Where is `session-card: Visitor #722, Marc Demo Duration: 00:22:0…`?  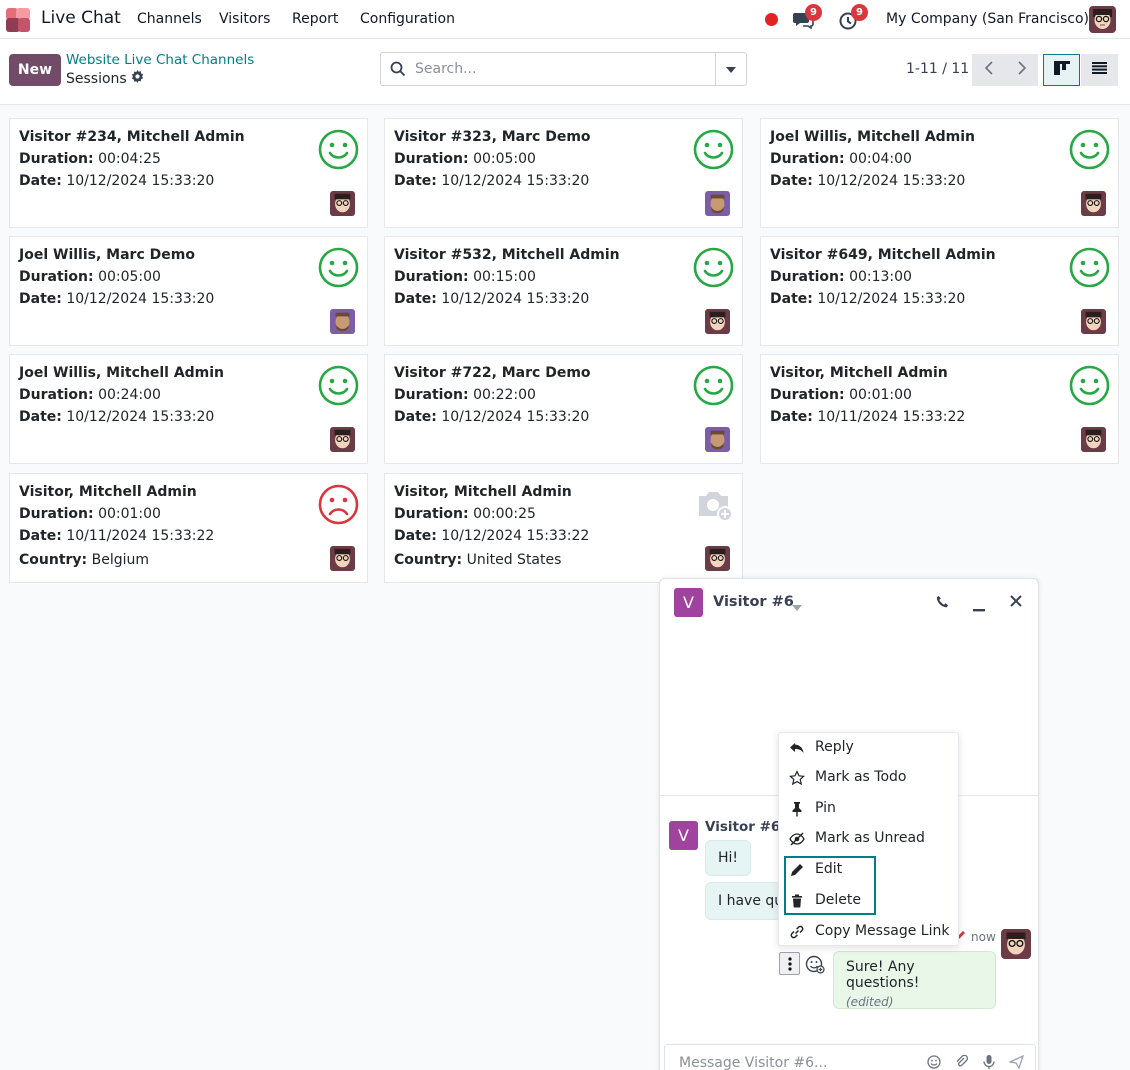 session-card: Visitor #722, Marc Demo Duration: 00:22:0… is located at coordinates (563, 409).